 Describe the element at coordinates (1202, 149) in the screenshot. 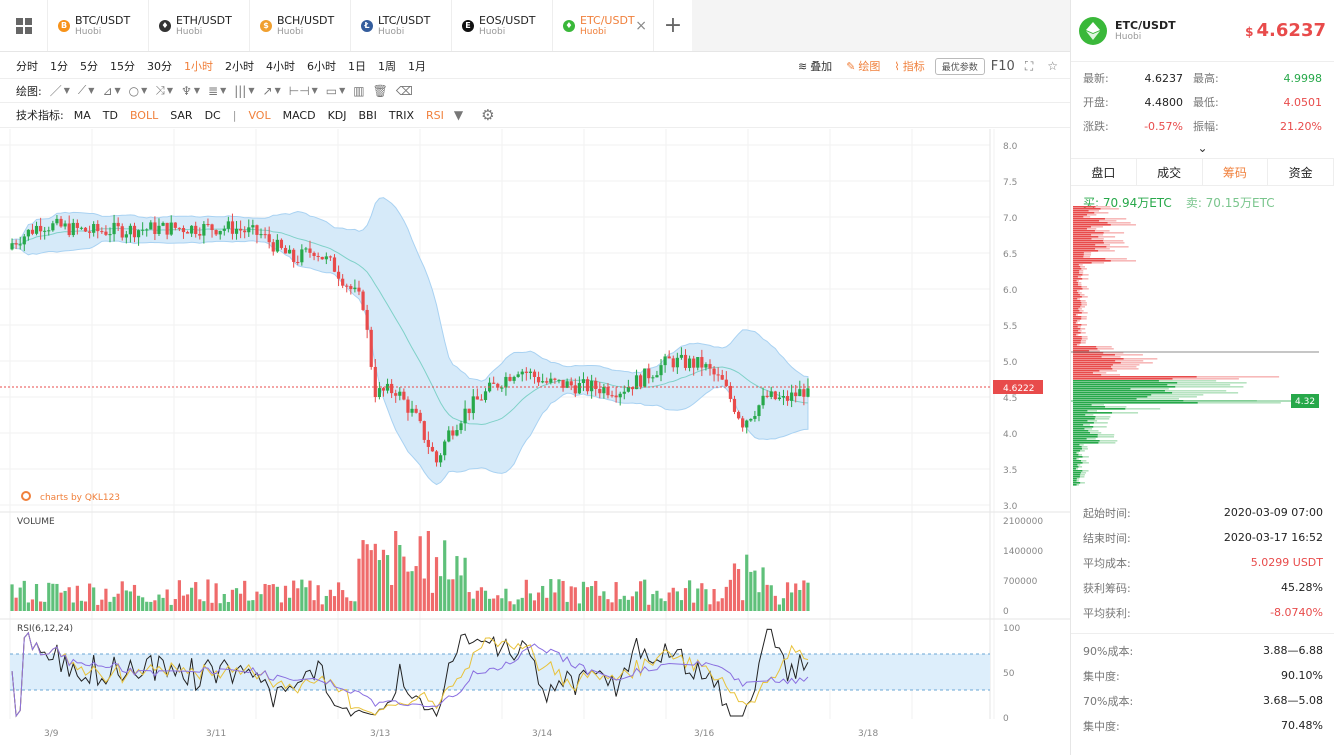

I see `chevron-down-icon: ⌄` at that location.